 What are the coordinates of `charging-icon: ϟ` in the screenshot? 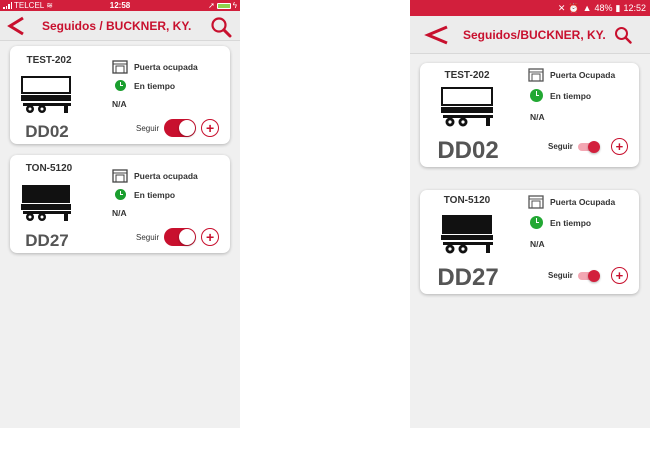 It's located at (234, 5).